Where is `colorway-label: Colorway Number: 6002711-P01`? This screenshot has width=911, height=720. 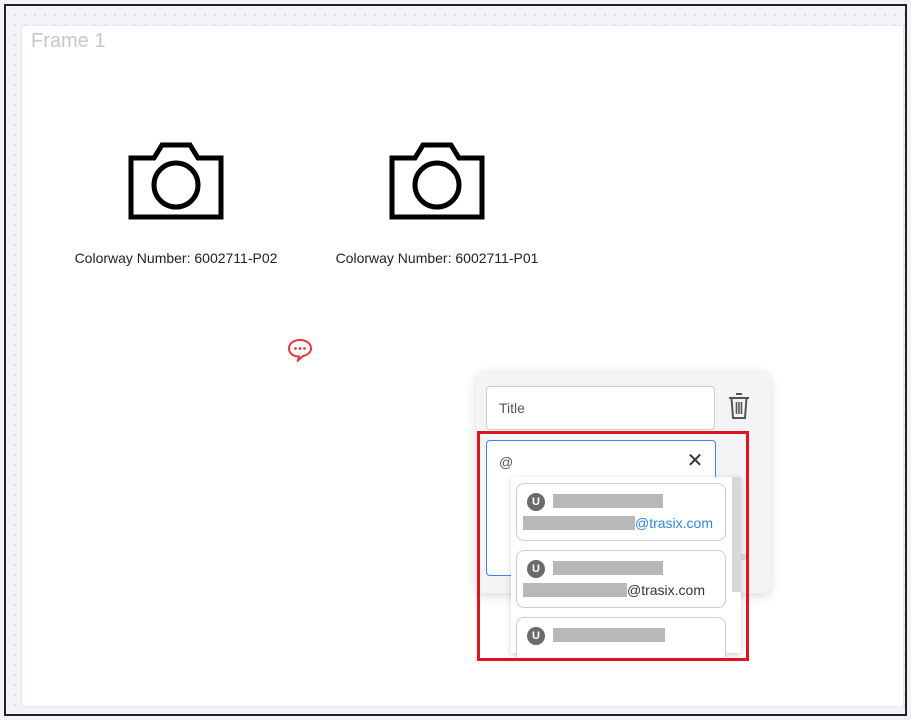 colorway-label: Colorway Number: 6002711-P01 is located at coordinates (437, 258).